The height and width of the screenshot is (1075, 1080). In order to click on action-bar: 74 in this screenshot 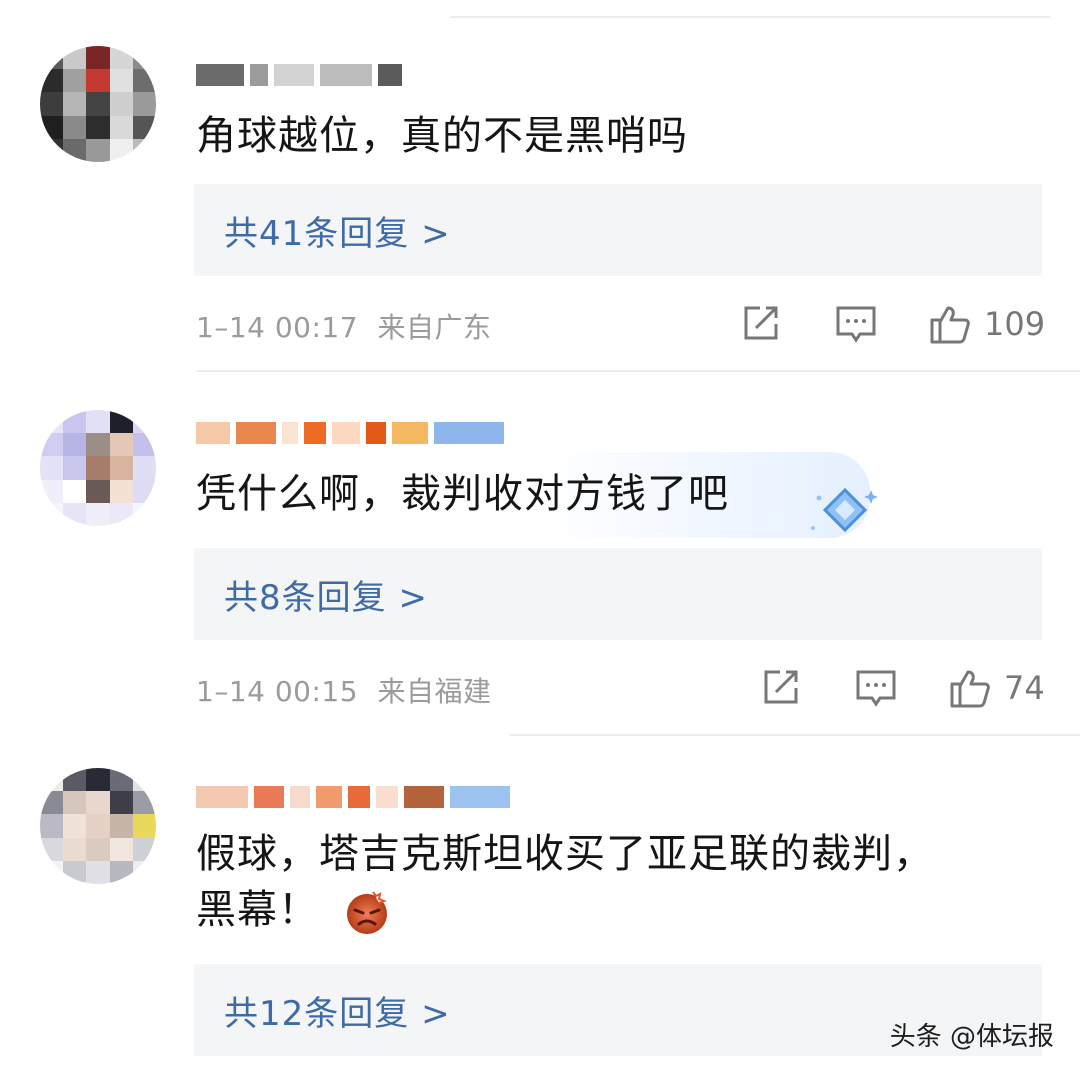, I will do `click(901, 688)`.